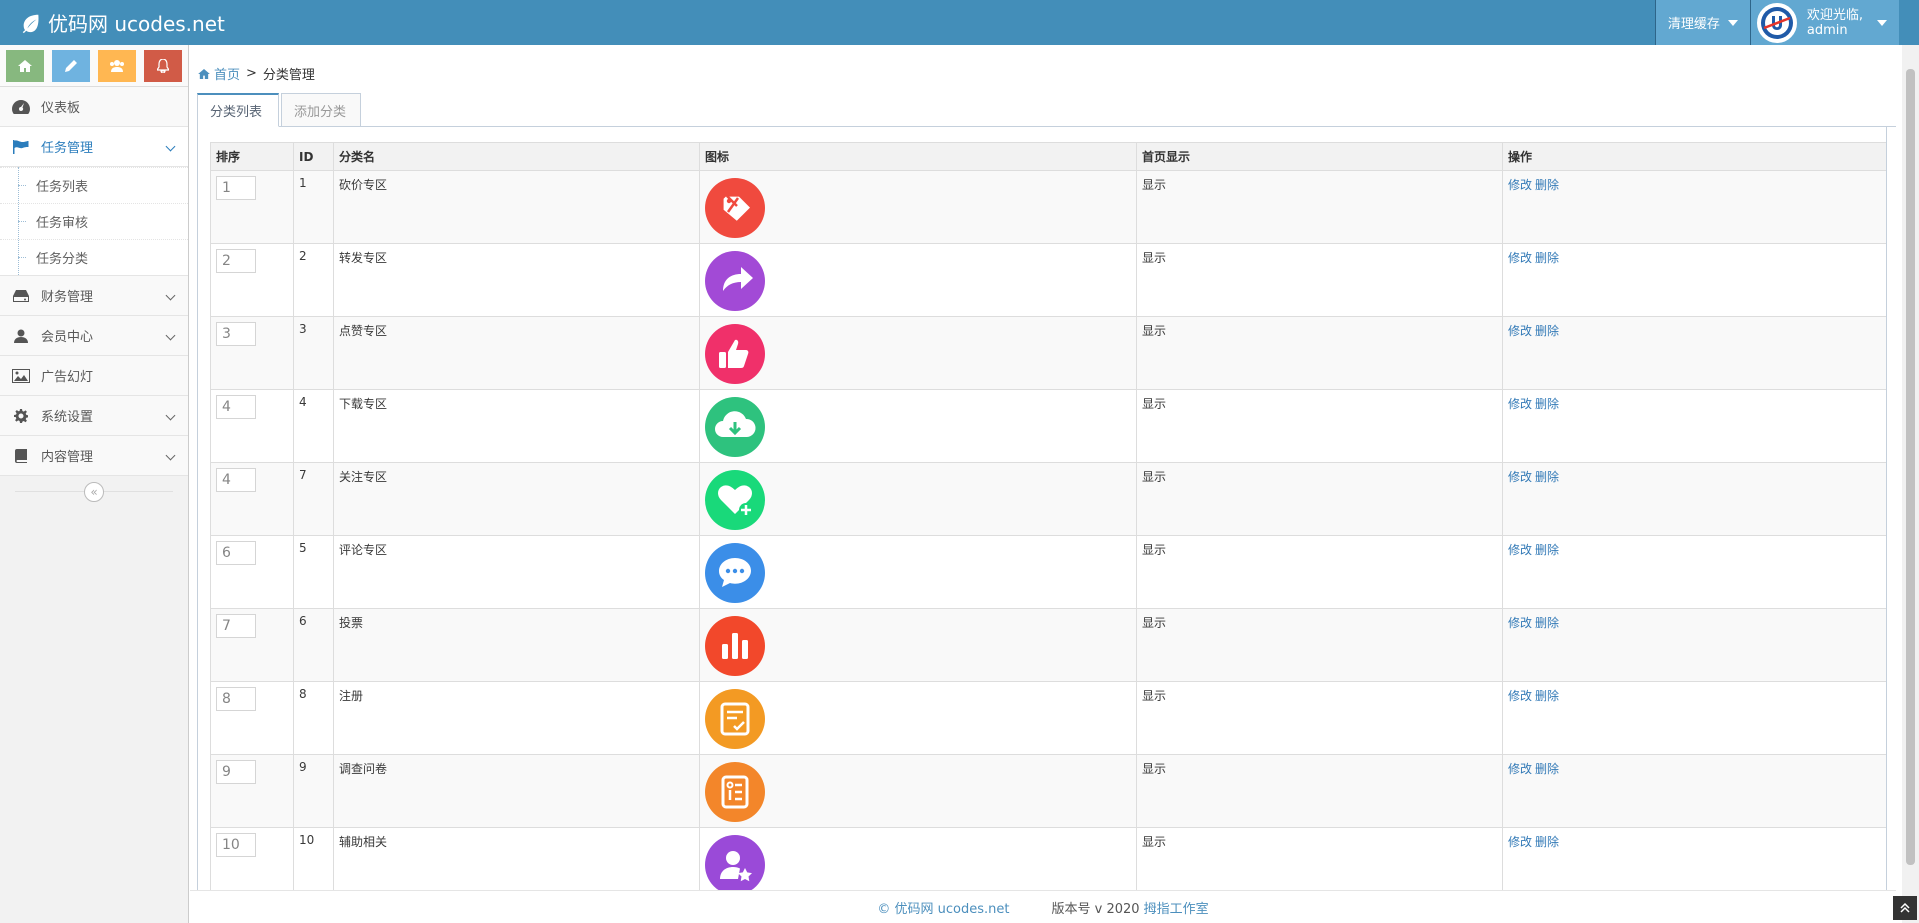 The image size is (1919, 923). What do you see at coordinates (313, 426) in the screenshot?
I see `id-cell: 4` at bounding box center [313, 426].